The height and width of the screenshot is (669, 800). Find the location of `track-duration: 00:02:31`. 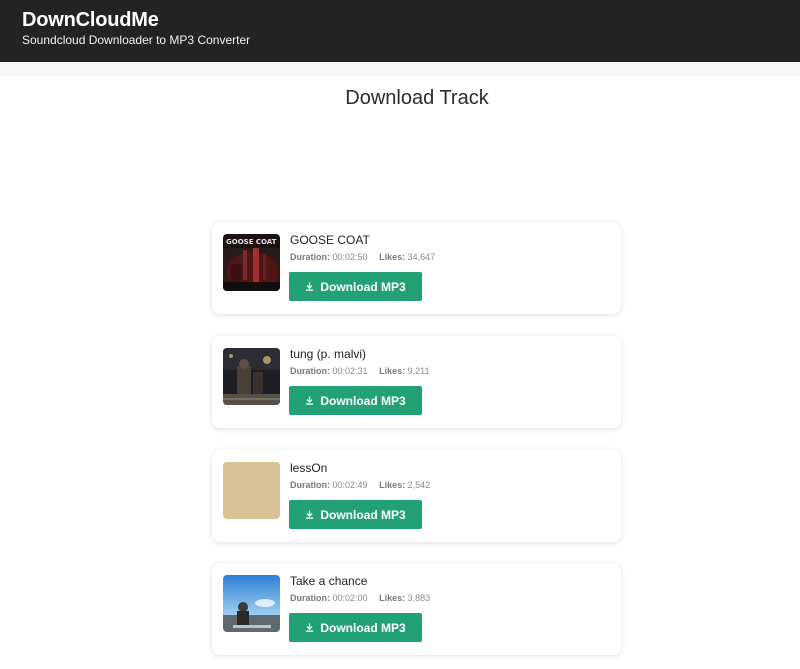

track-duration: 00:02:31 is located at coordinates (350, 371).